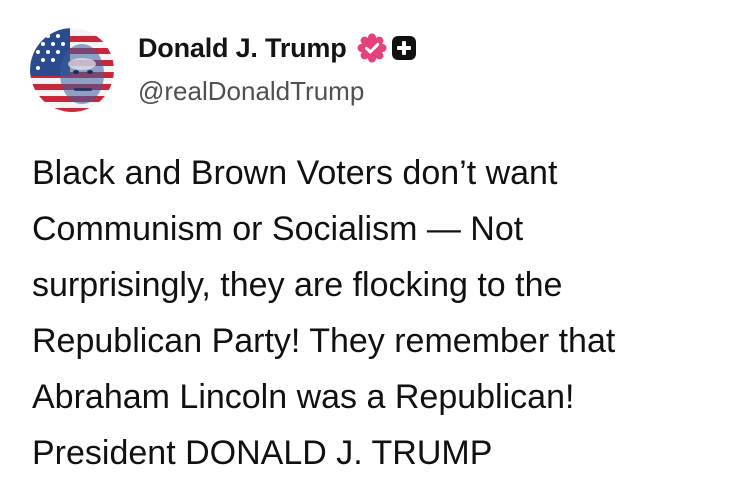  I want to click on post-text-line: President DONALD J. TRUMP, so click(262, 453).